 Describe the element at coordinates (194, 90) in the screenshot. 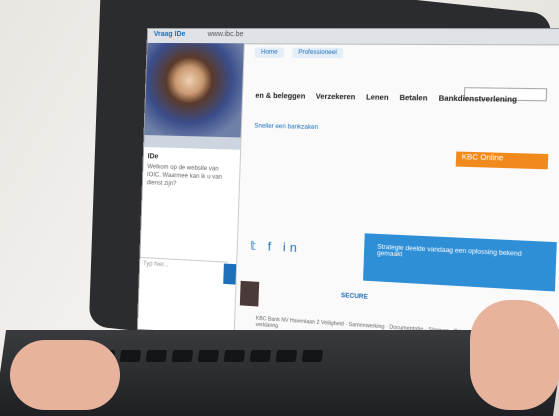

I see `video-feed` at that location.